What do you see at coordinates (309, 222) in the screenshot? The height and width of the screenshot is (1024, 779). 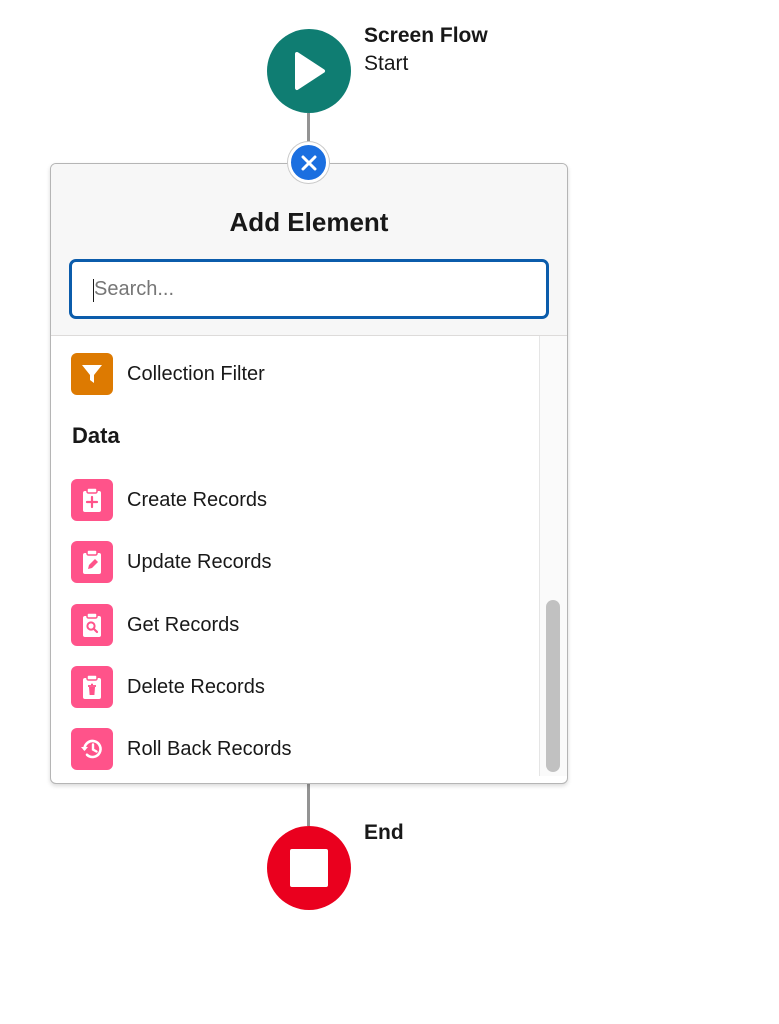 I see `panel-title: Add Element` at bounding box center [309, 222].